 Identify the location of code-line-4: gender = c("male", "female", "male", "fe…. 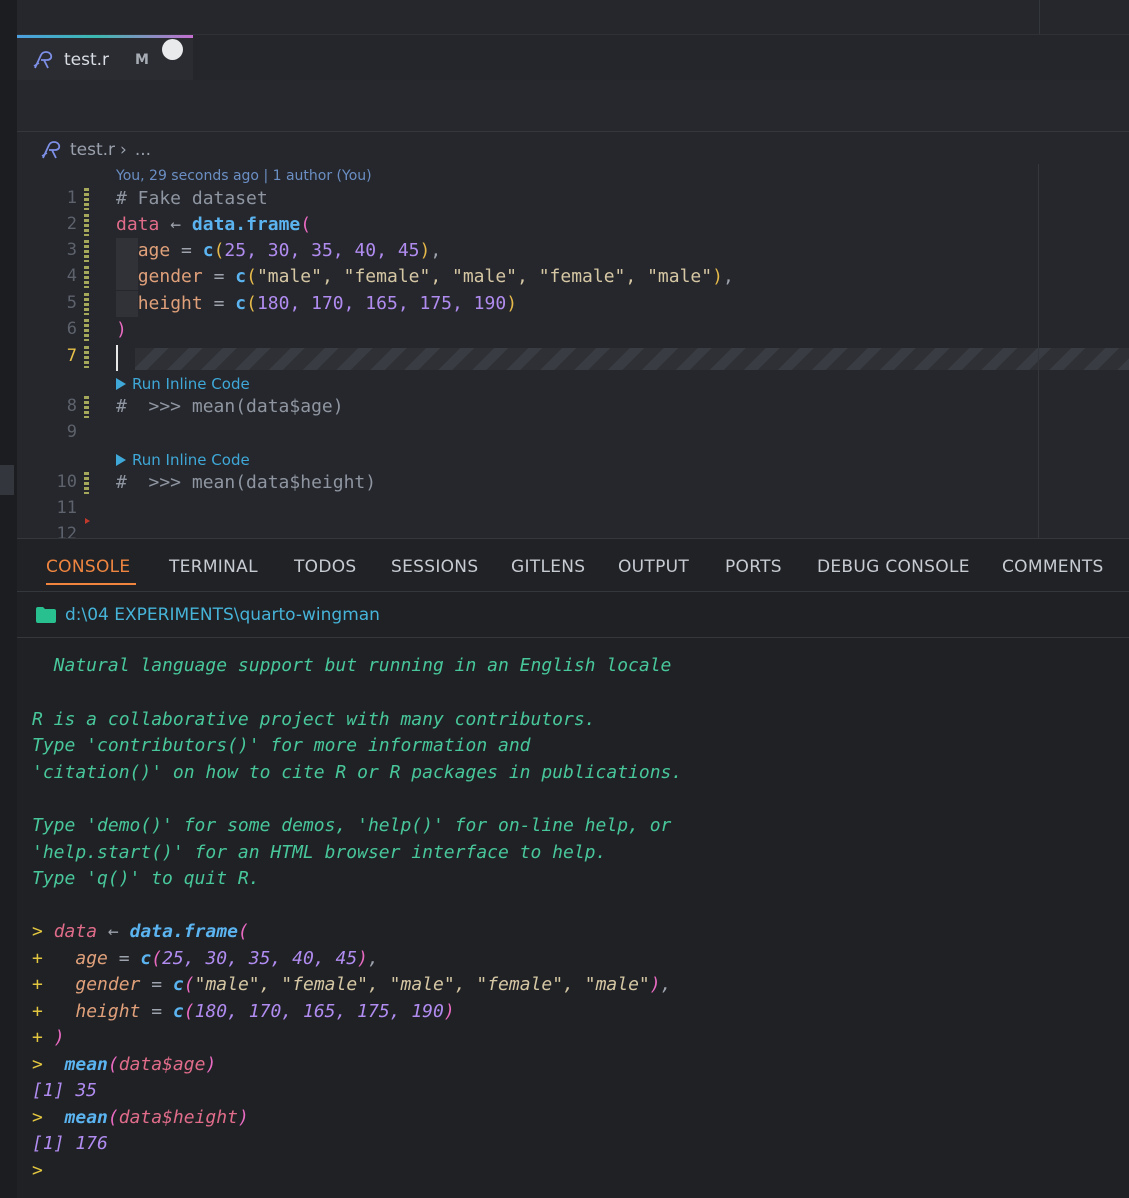
(425, 277).